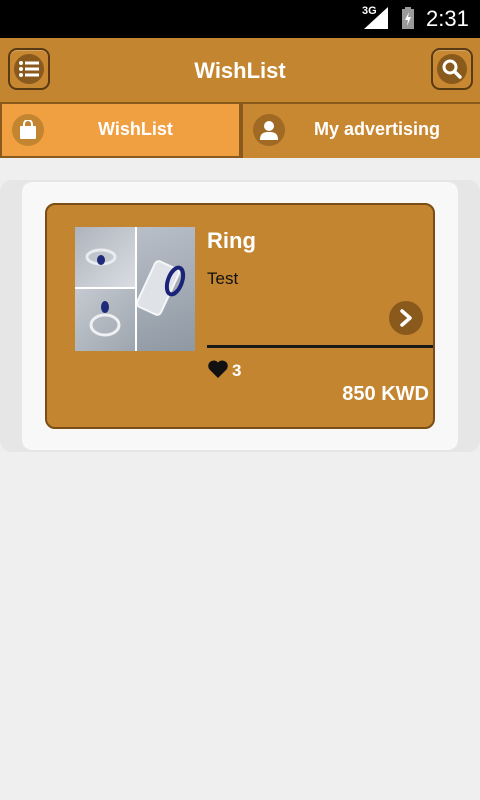 Image resolution: width=480 pixels, height=800 pixels. Describe the element at coordinates (320, 346) in the screenshot. I see `item-divider` at that location.